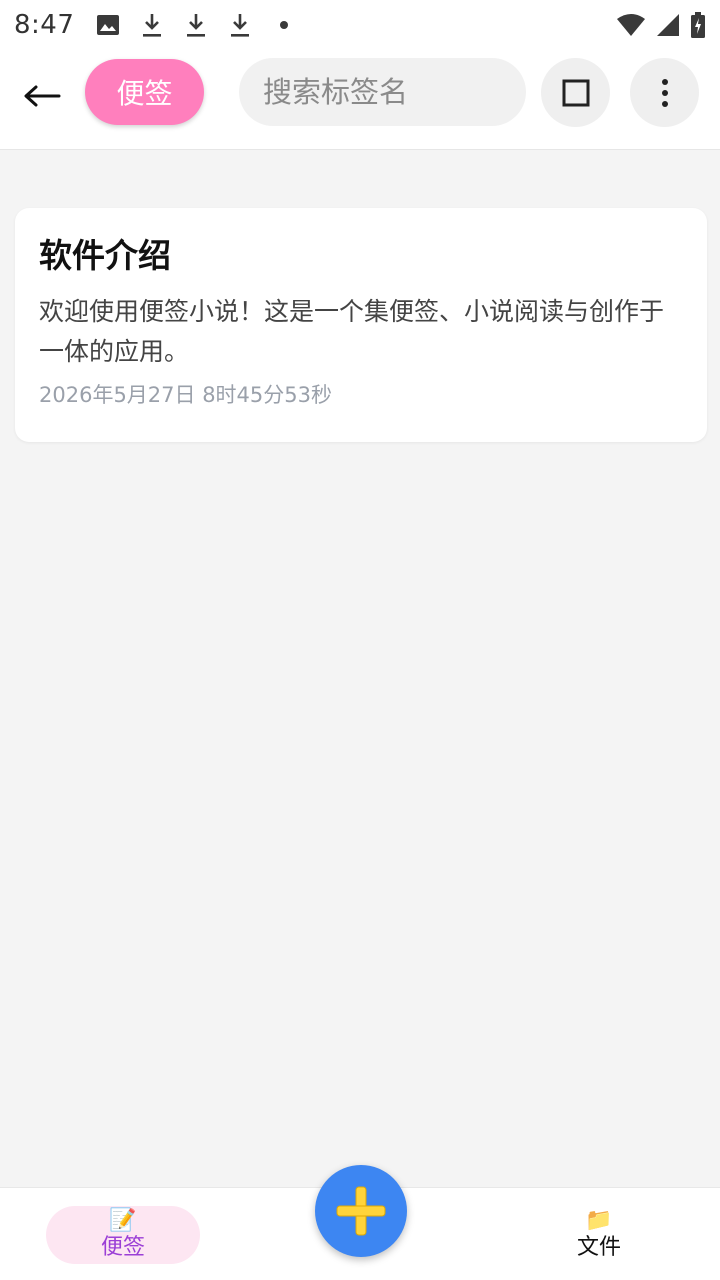  I want to click on back-arrow-icon, so click(42, 96).